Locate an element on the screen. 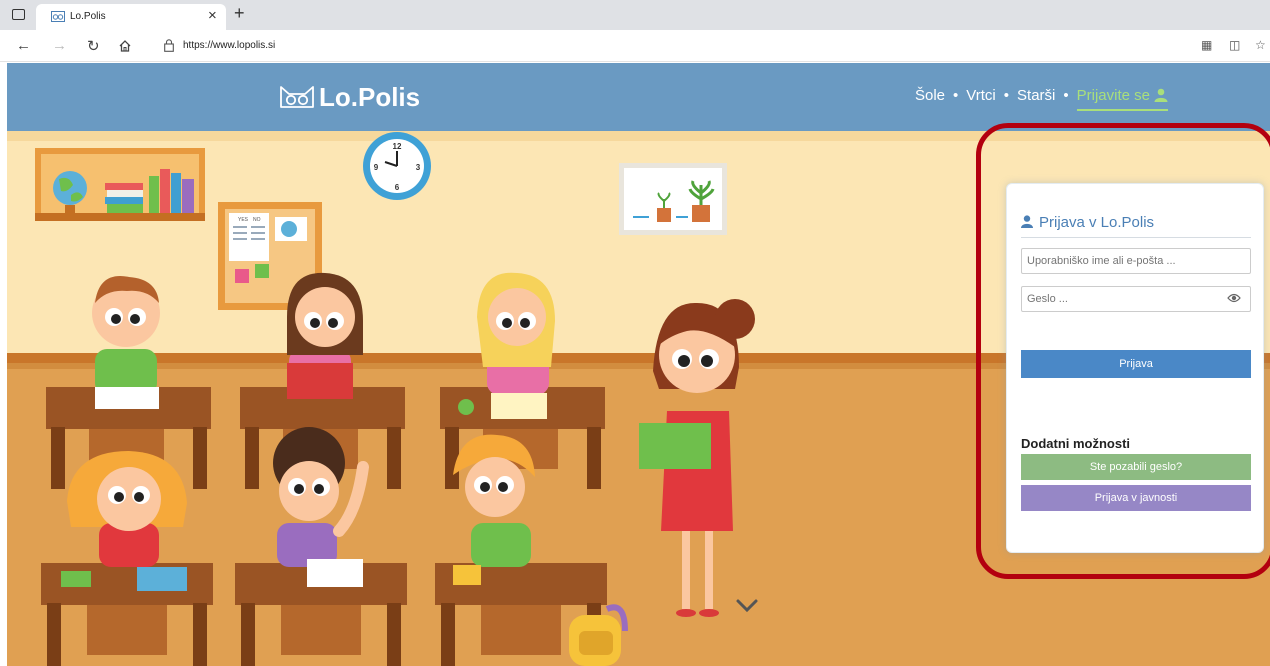  browser-tab: Lo.Polis × is located at coordinates (131, 17).